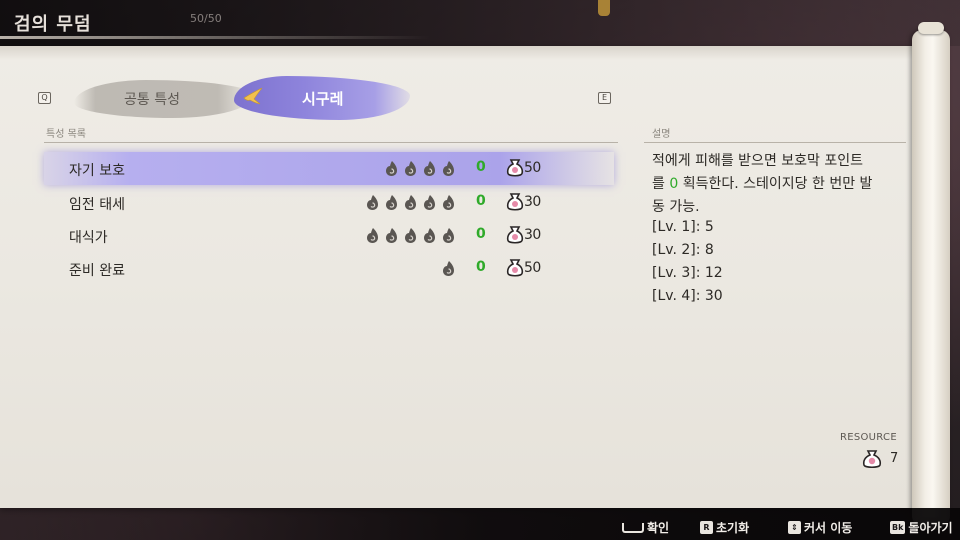 The image size is (960, 540). Describe the element at coordinates (775, 142) in the screenshot. I see `description-divider` at that location.